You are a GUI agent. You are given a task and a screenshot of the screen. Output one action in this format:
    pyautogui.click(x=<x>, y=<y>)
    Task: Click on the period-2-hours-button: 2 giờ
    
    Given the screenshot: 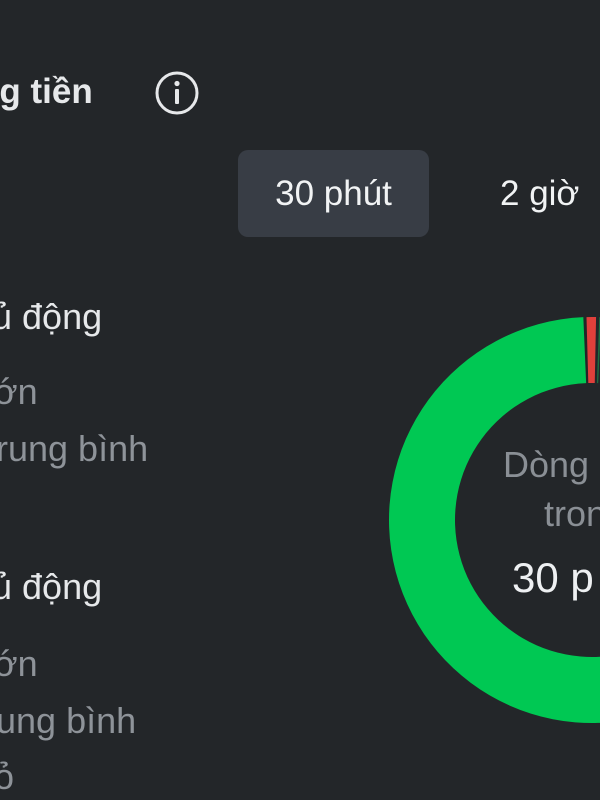 What is the action you would take?
    pyautogui.click(x=539, y=193)
    